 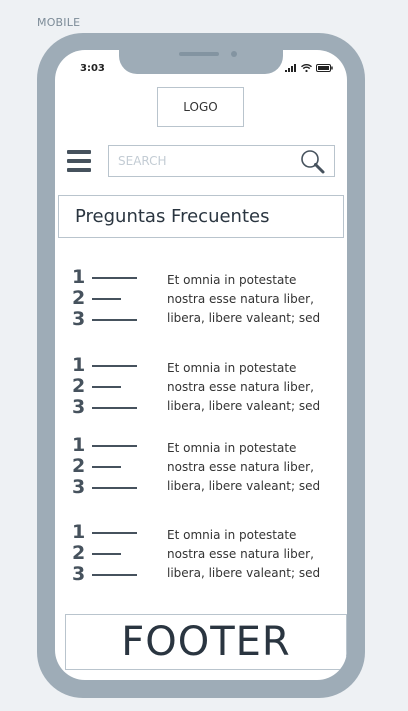 I want to click on logo: LOGO, so click(x=200, y=107).